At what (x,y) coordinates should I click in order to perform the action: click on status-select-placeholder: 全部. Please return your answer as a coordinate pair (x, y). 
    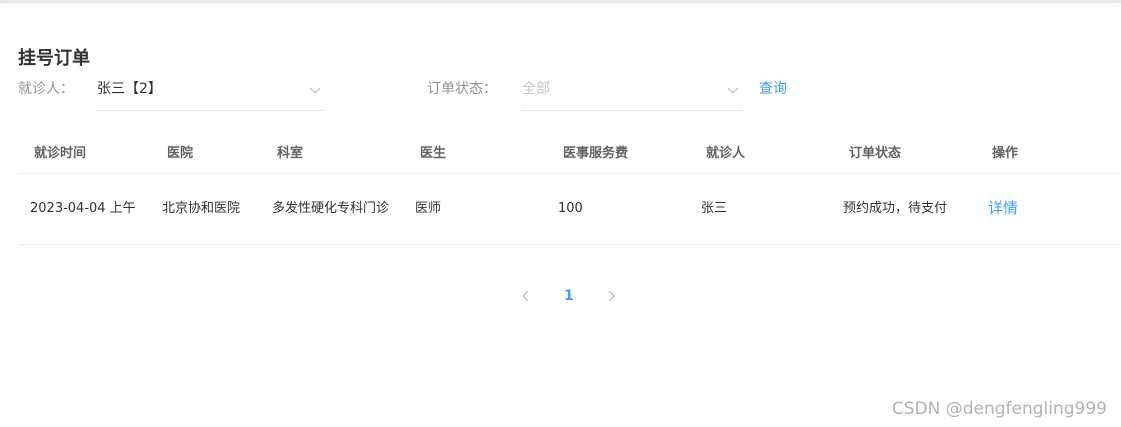
    Looking at the image, I should click on (536, 89).